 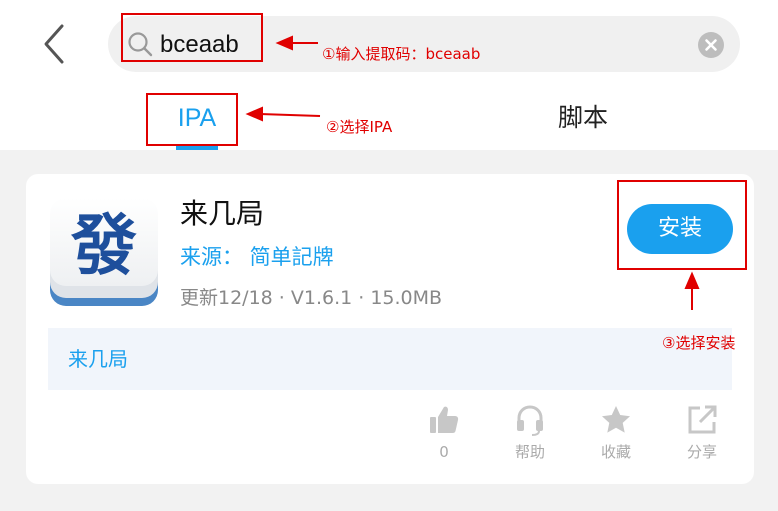 What do you see at coordinates (192, 119) in the screenshot?
I see `annotation-box-ipa` at bounding box center [192, 119].